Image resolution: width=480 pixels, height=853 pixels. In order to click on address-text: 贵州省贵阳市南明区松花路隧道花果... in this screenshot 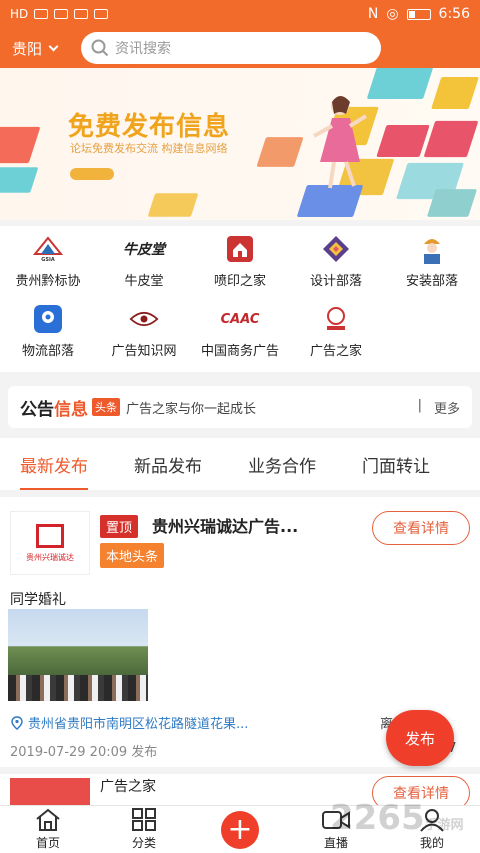, I will do `click(138, 724)`.